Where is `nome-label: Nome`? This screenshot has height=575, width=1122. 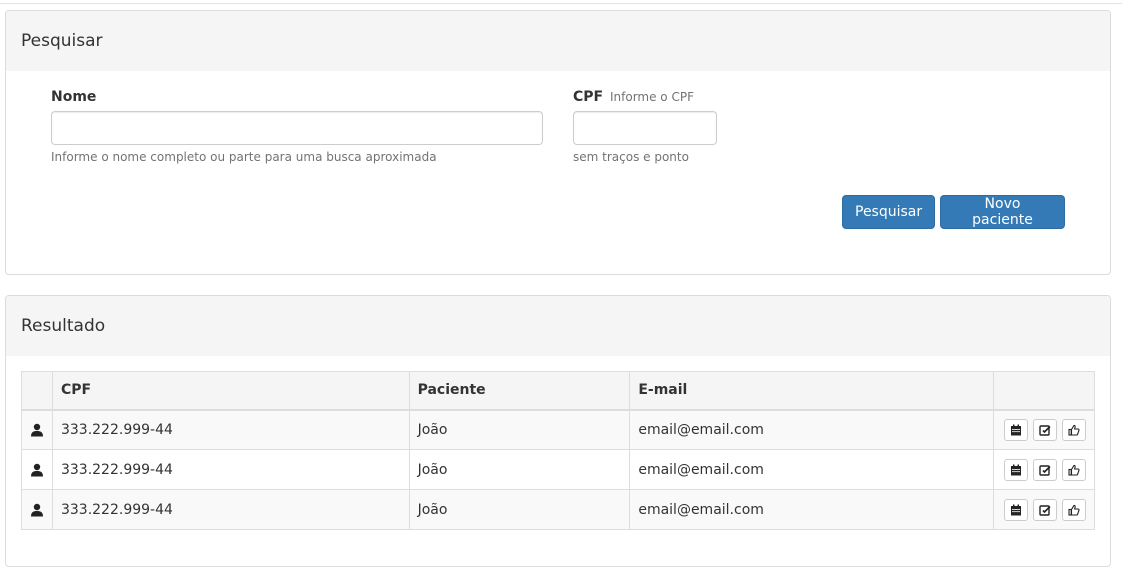 nome-label: Nome is located at coordinates (73, 97).